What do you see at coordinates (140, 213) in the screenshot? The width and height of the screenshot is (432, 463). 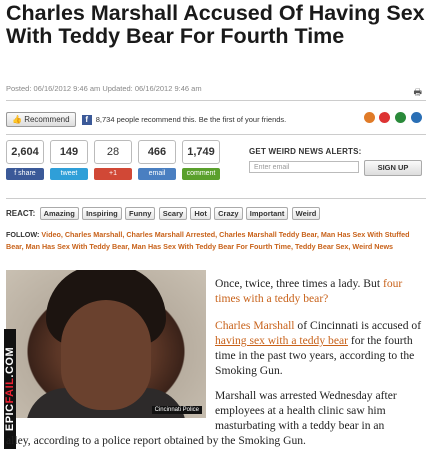 I see `react-funny-button: Funny` at bounding box center [140, 213].